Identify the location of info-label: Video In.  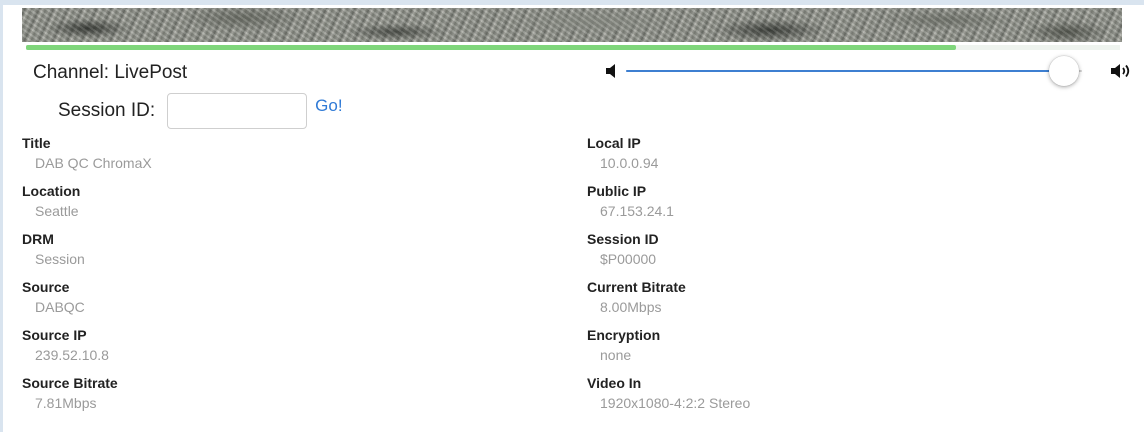
(614, 383).